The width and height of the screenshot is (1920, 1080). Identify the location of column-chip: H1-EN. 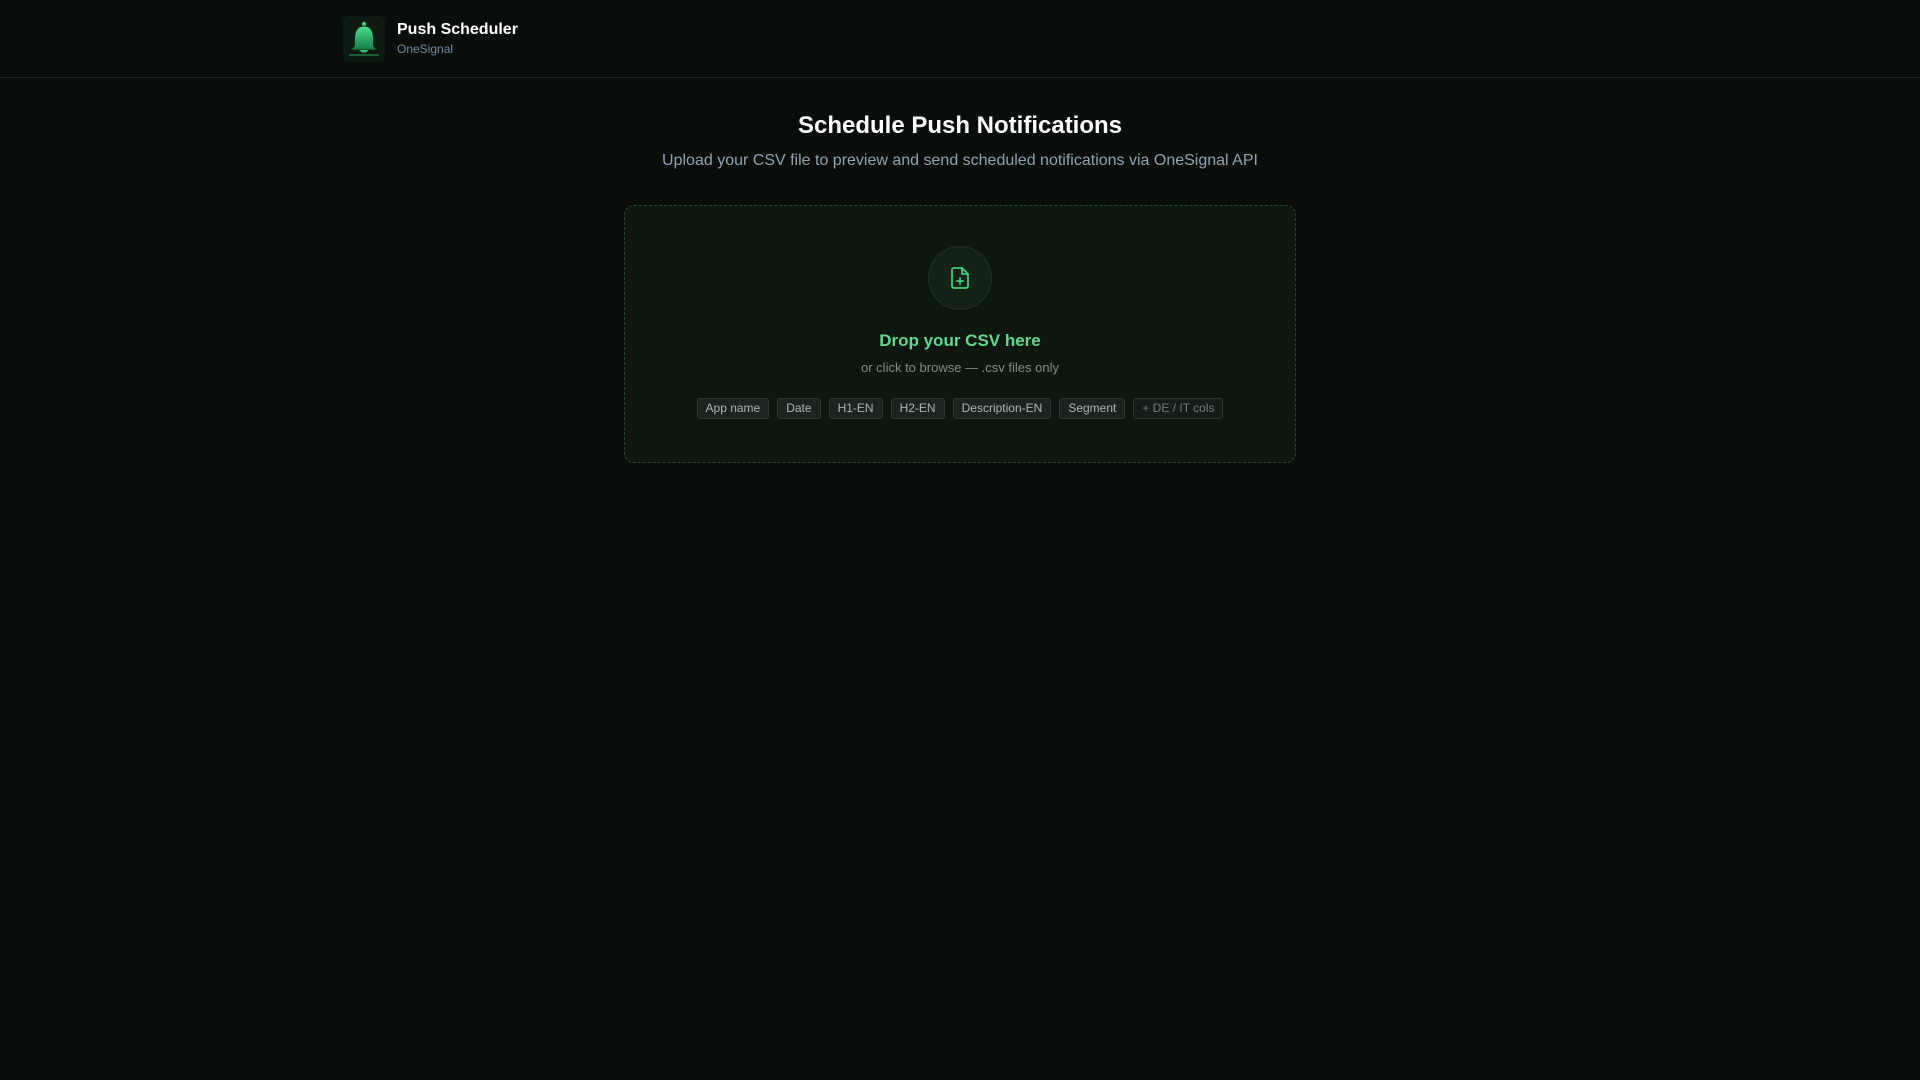
(855, 408).